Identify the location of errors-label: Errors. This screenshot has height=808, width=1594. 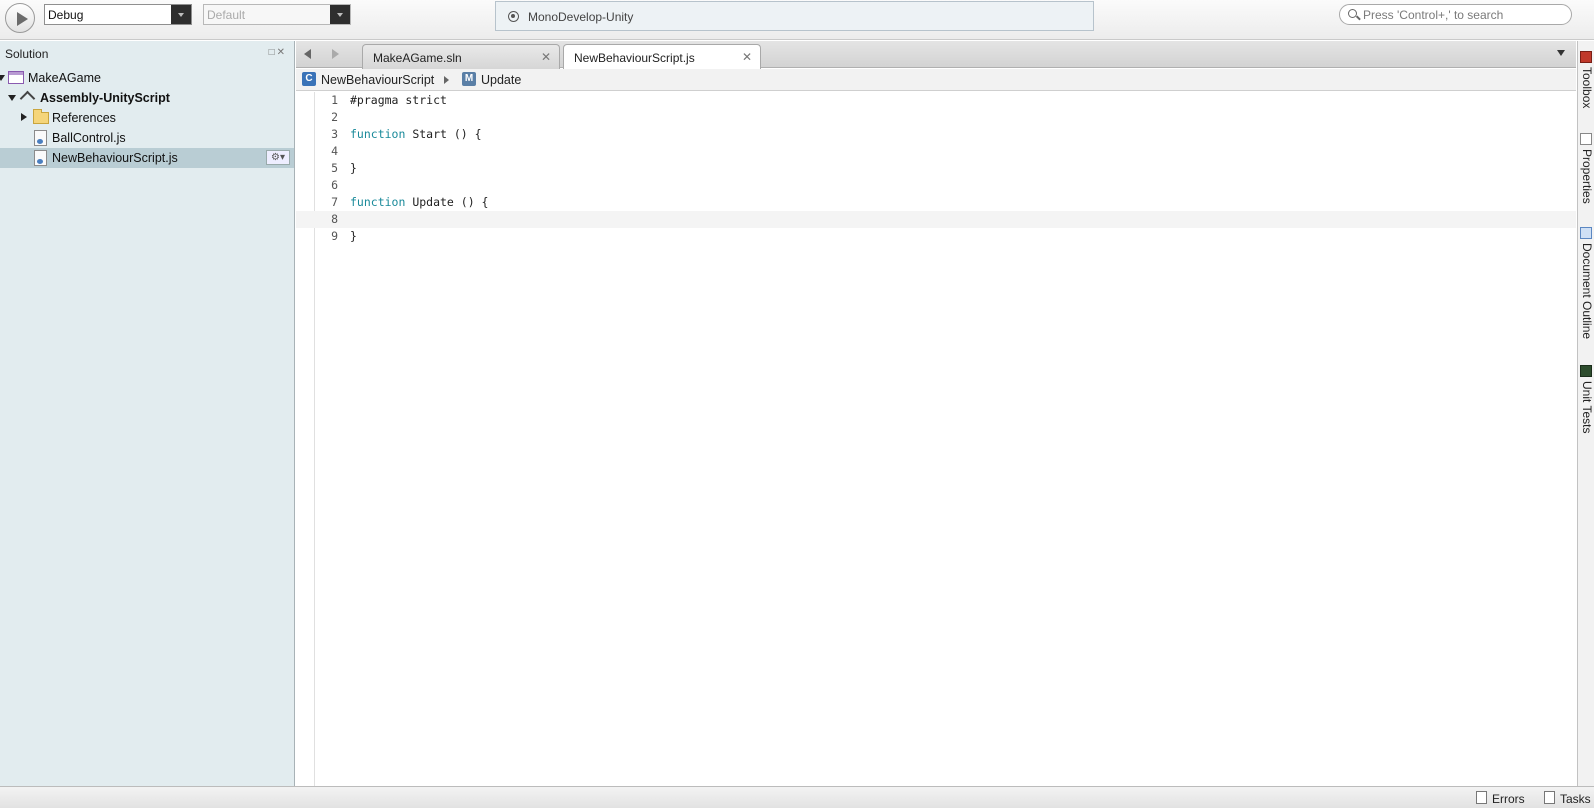
(1508, 799).